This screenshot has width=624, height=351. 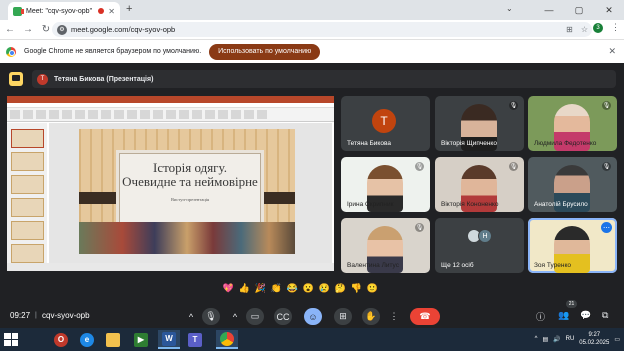 What do you see at coordinates (612, 51) in the screenshot?
I see `infobar-close-icon: ✕` at bounding box center [612, 51].